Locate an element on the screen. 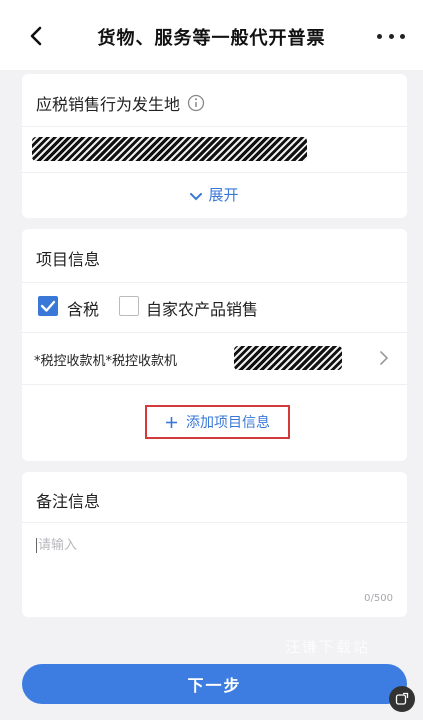 The image size is (423, 720). top-bar: 货物、服务等一般代开普票 is located at coordinates (211, 35).